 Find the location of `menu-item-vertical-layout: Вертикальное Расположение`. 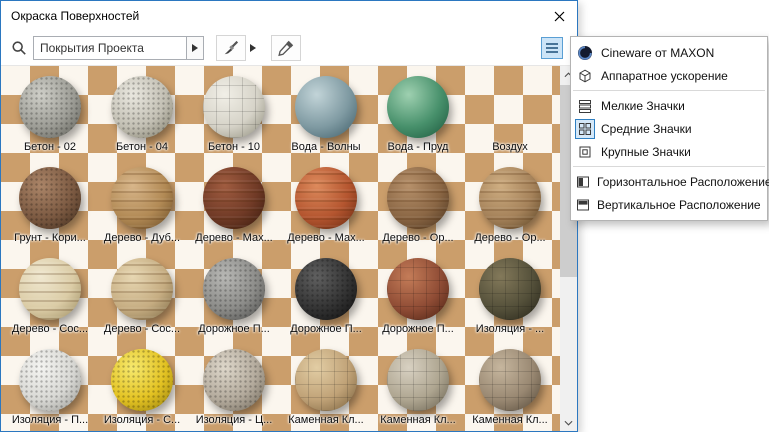

menu-item-vertical-layout: Вертикальное Расположение is located at coordinates (669, 204).